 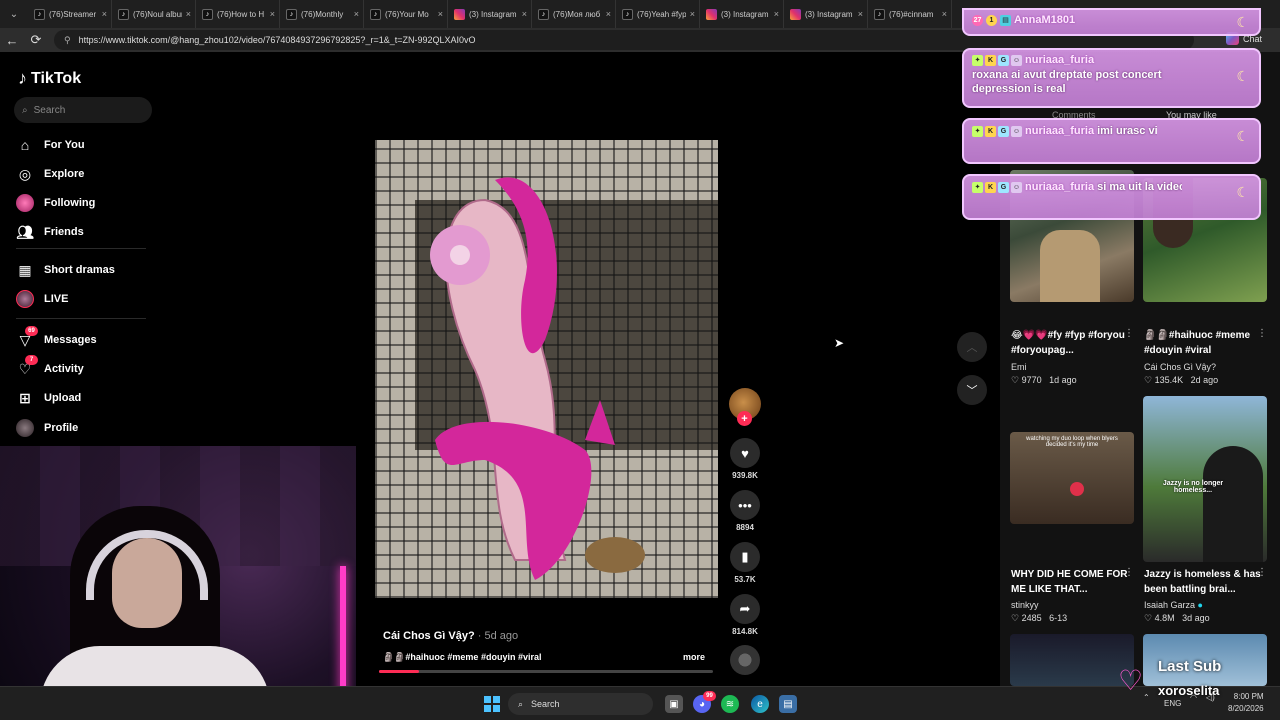 What do you see at coordinates (27, 366) in the screenshot?
I see `activity-icon: ♡ 7` at bounding box center [27, 366].